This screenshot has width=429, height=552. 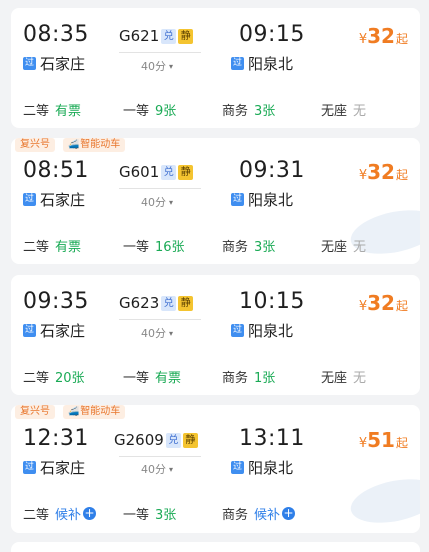 I want to click on seat-second-class: 二等 有票, so click(x=52, y=247).